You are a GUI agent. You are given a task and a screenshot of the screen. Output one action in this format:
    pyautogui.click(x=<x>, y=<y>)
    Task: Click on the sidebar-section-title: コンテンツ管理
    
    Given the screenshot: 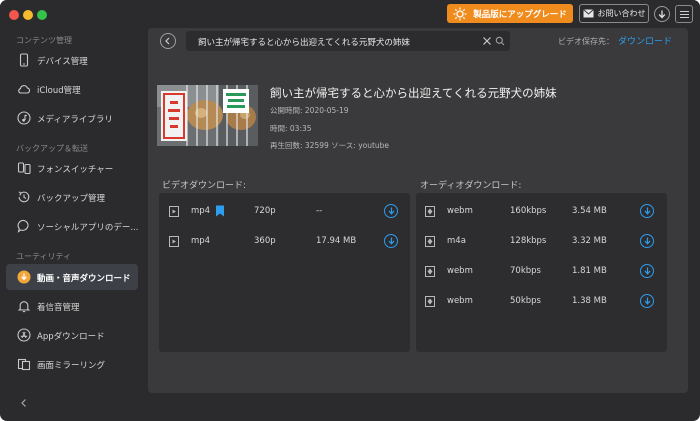 What is the action you would take?
    pyautogui.click(x=44, y=40)
    